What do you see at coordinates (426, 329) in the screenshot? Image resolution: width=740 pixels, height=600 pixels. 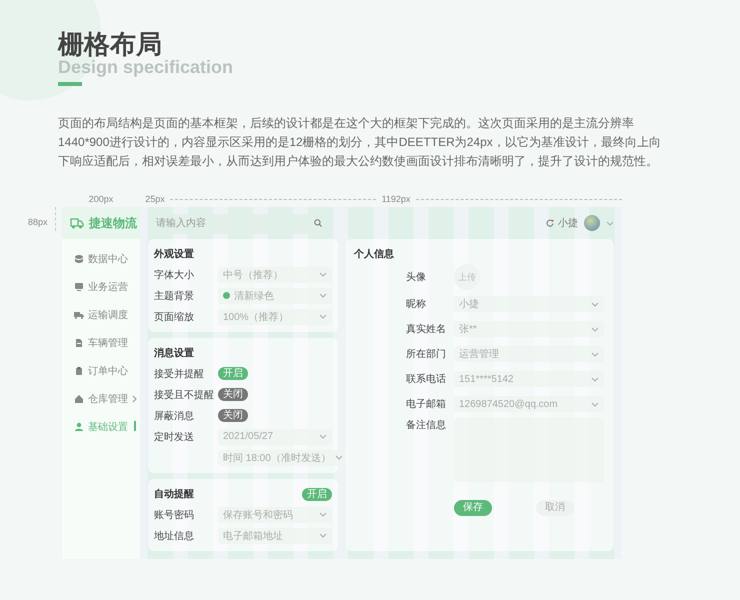 I see `field-label: 真实姓名` at bounding box center [426, 329].